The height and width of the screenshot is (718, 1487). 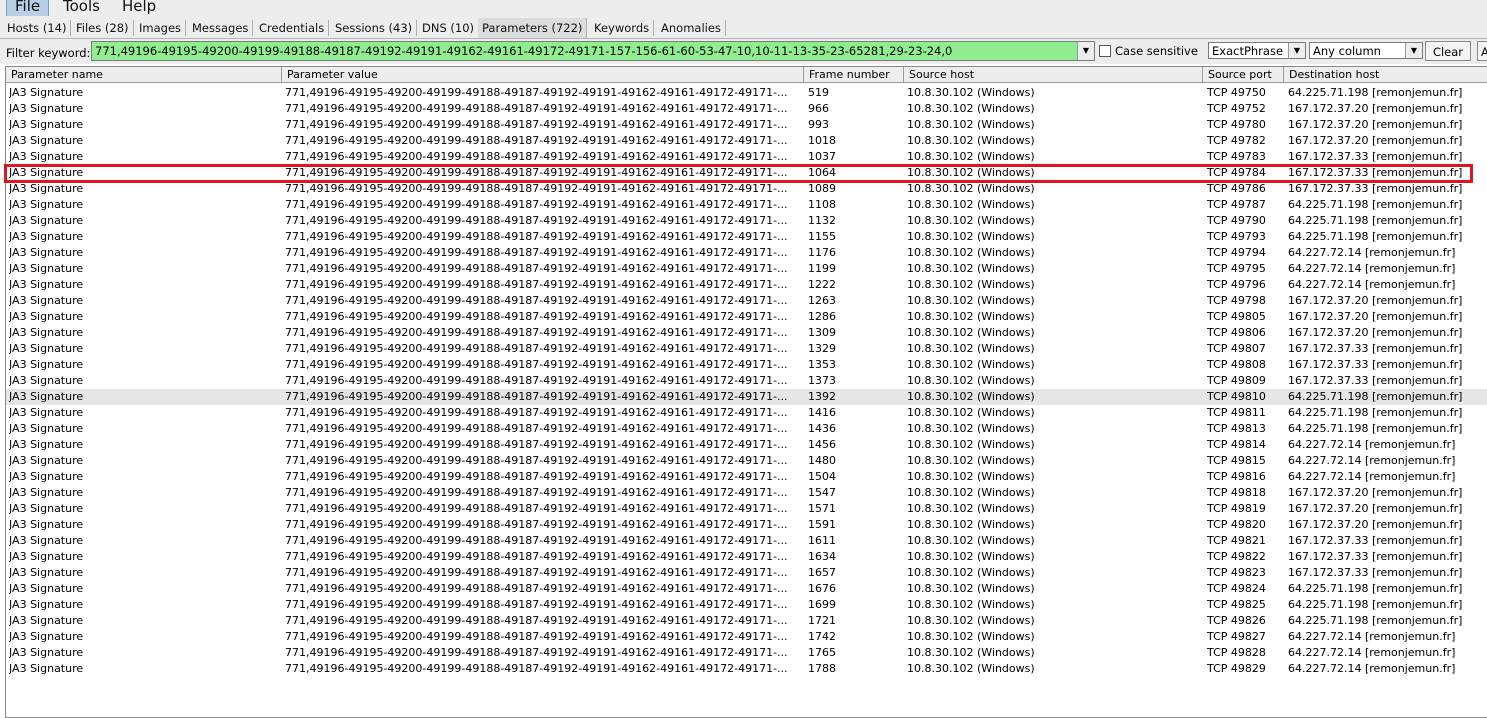 What do you see at coordinates (1105, 51) in the screenshot?
I see `case-sensitive-checkbox` at bounding box center [1105, 51].